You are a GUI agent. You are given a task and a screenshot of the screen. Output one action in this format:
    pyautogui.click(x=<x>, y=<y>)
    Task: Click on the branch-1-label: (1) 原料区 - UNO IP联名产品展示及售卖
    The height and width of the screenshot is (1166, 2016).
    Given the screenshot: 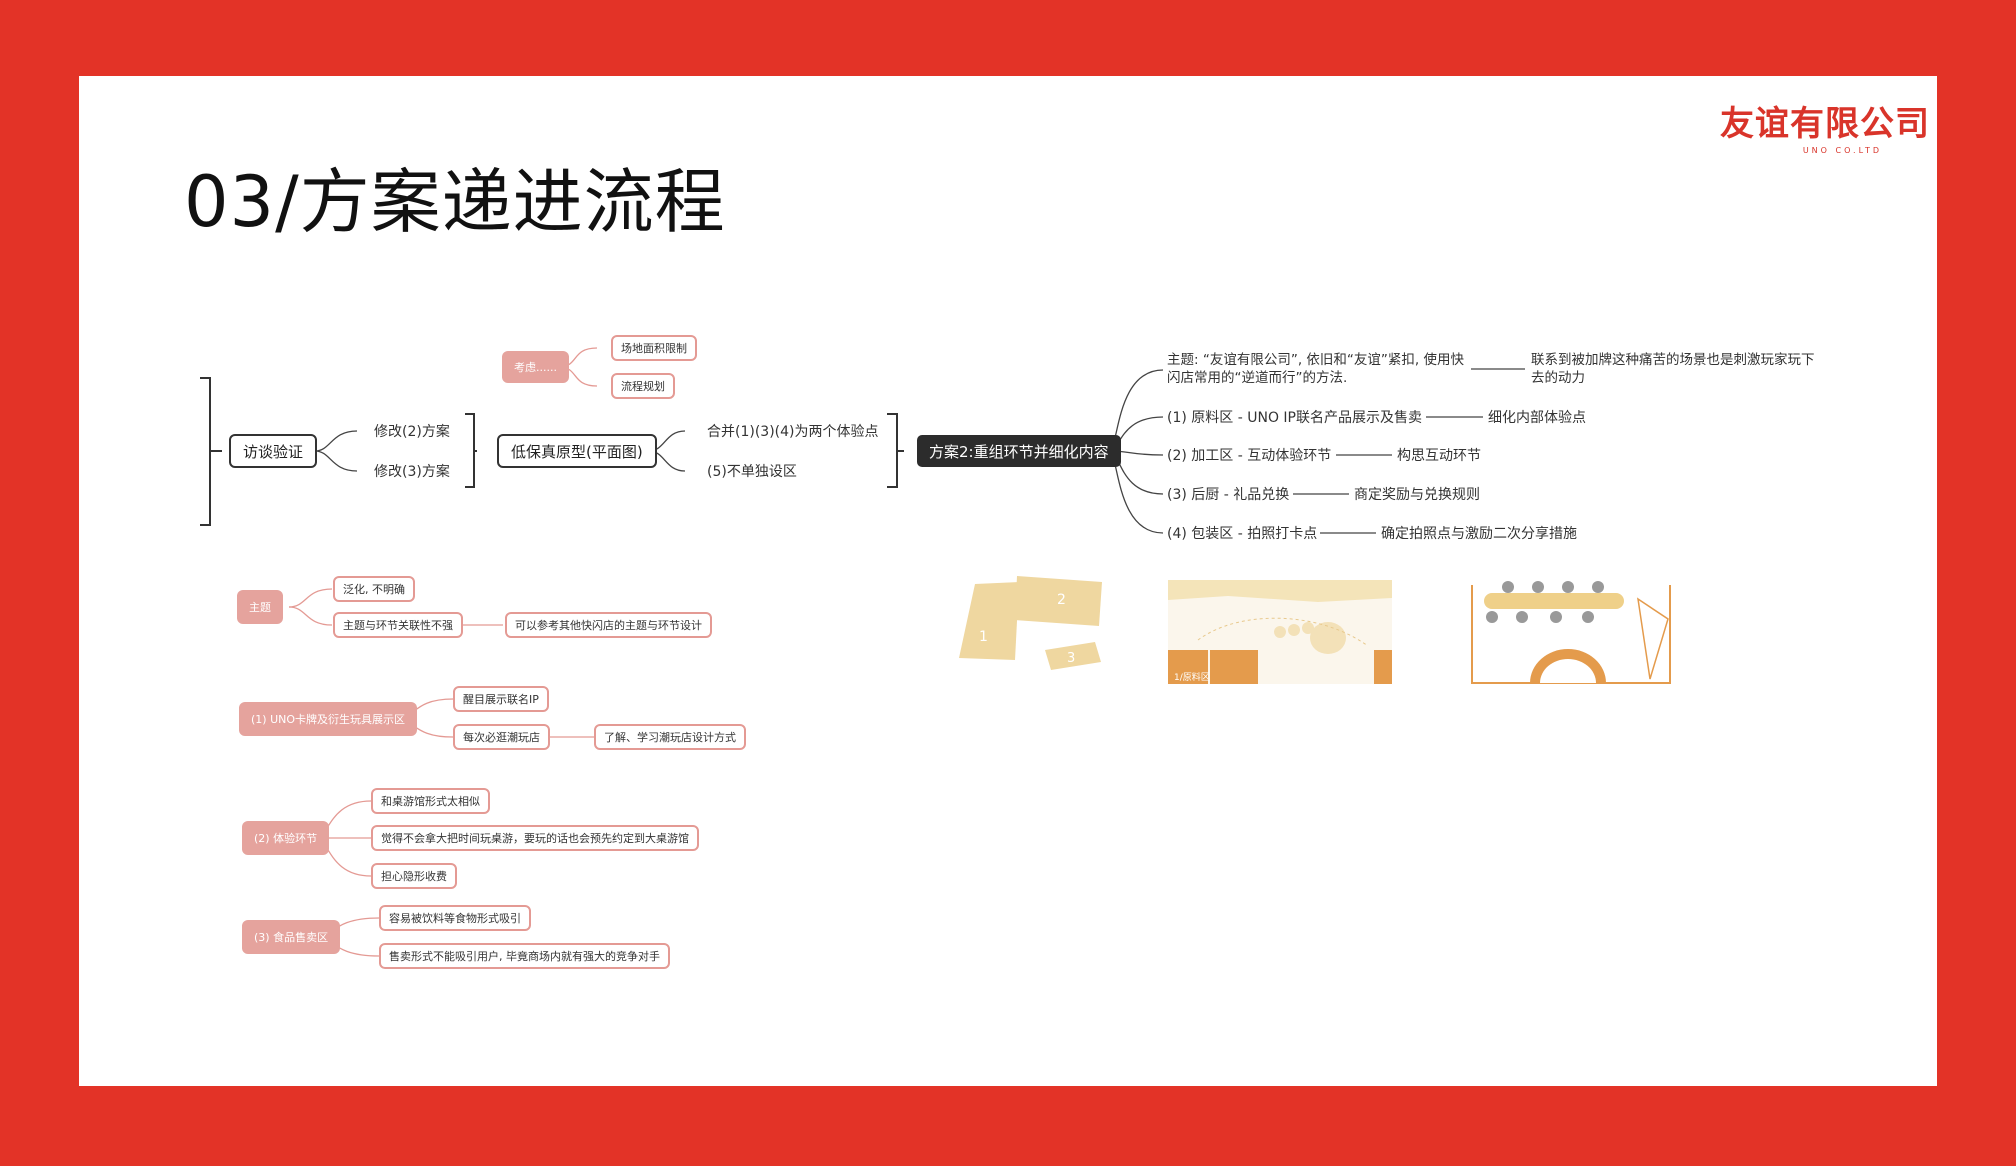 What is the action you would take?
    pyautogui.click(x=1294, y=418)
    